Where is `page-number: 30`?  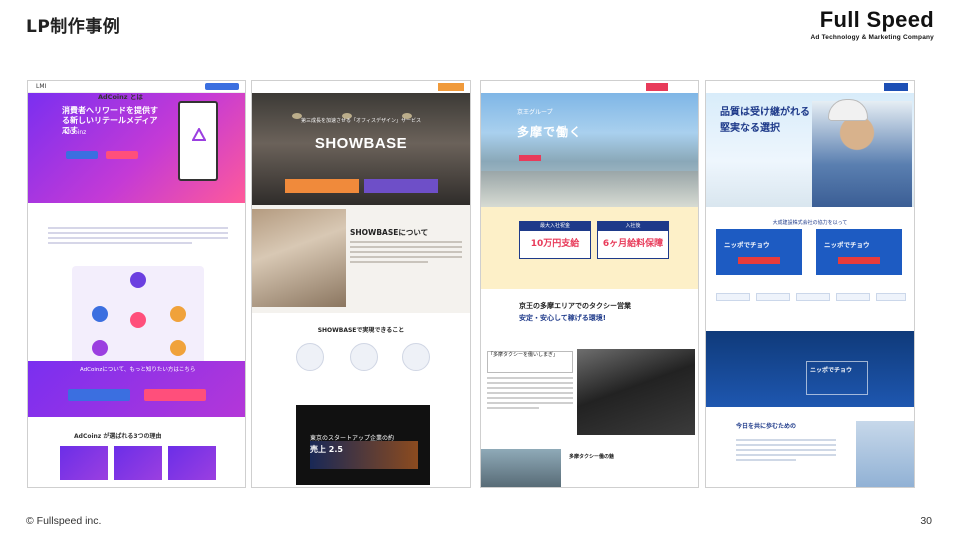 page-number: 30 is located at coordinates (926, 521).